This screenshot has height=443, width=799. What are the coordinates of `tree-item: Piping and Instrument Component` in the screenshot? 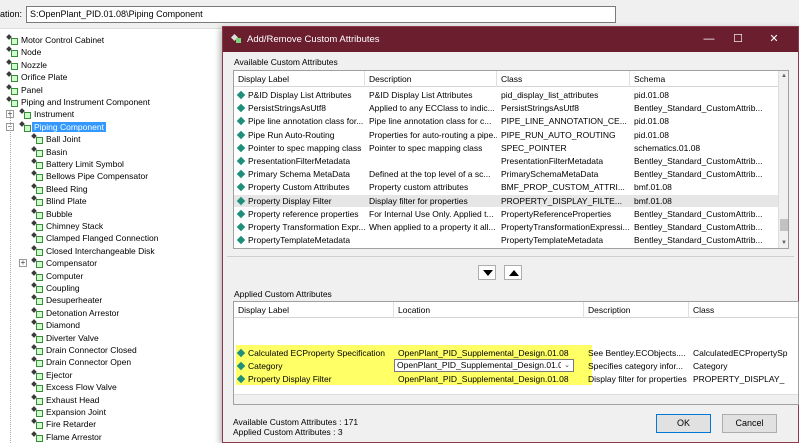 It's located at (79, 102).